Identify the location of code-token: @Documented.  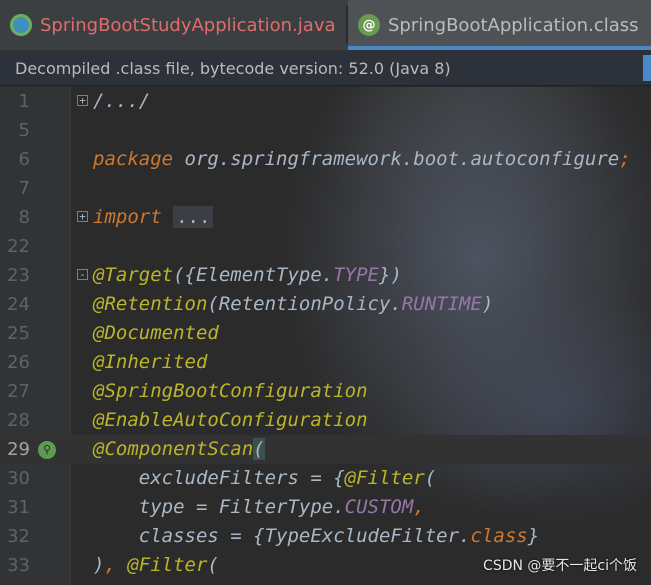
(156, 333).